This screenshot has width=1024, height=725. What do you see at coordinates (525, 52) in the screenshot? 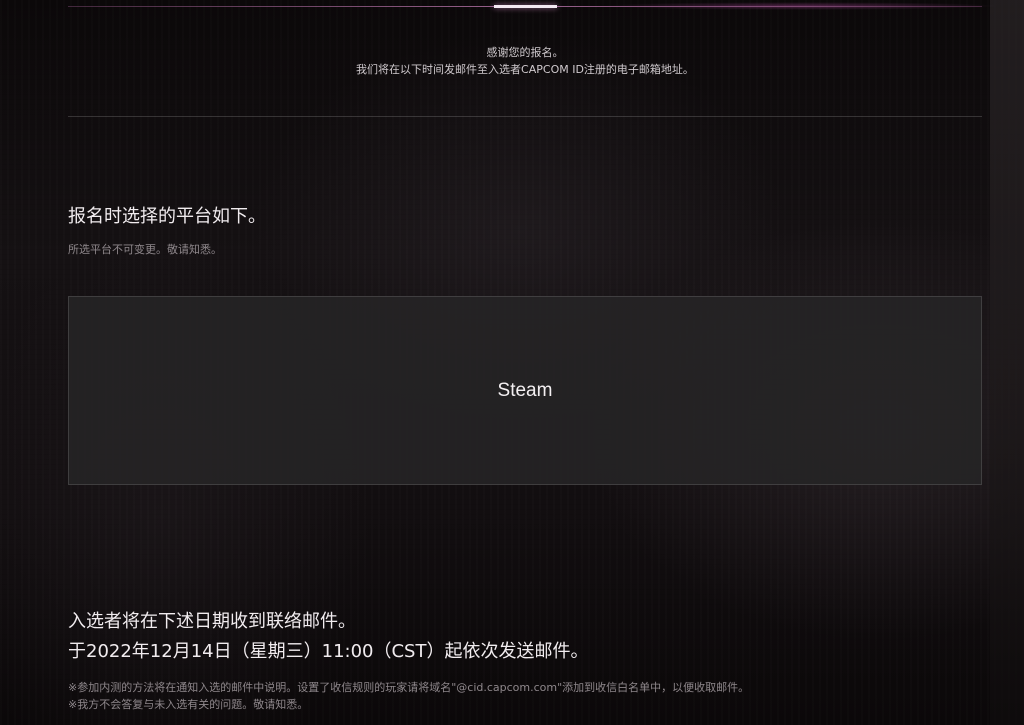
I see `notice-line-1: 感谢您的报名。` at bounding box center [525, 52].